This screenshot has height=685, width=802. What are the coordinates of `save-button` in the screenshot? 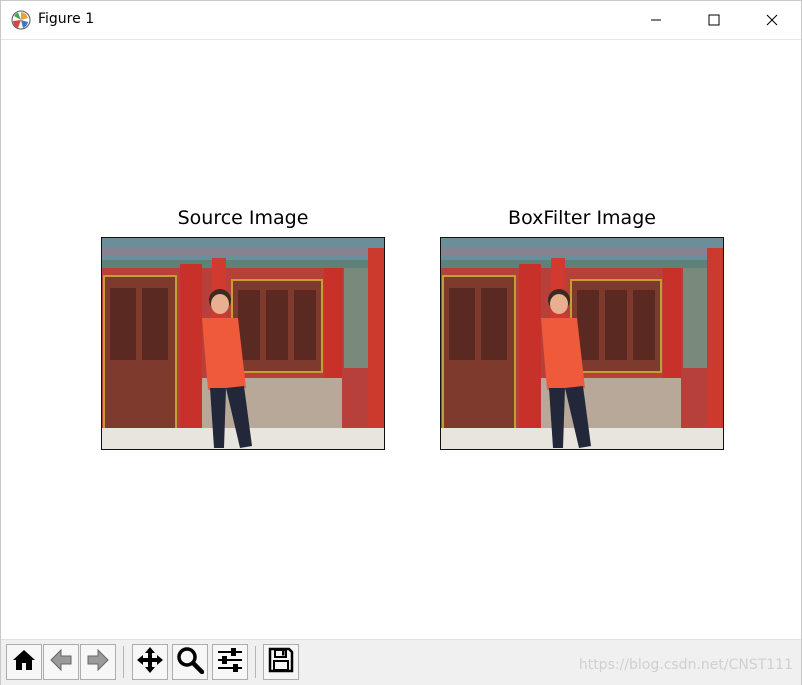 It's located at (281, 662).